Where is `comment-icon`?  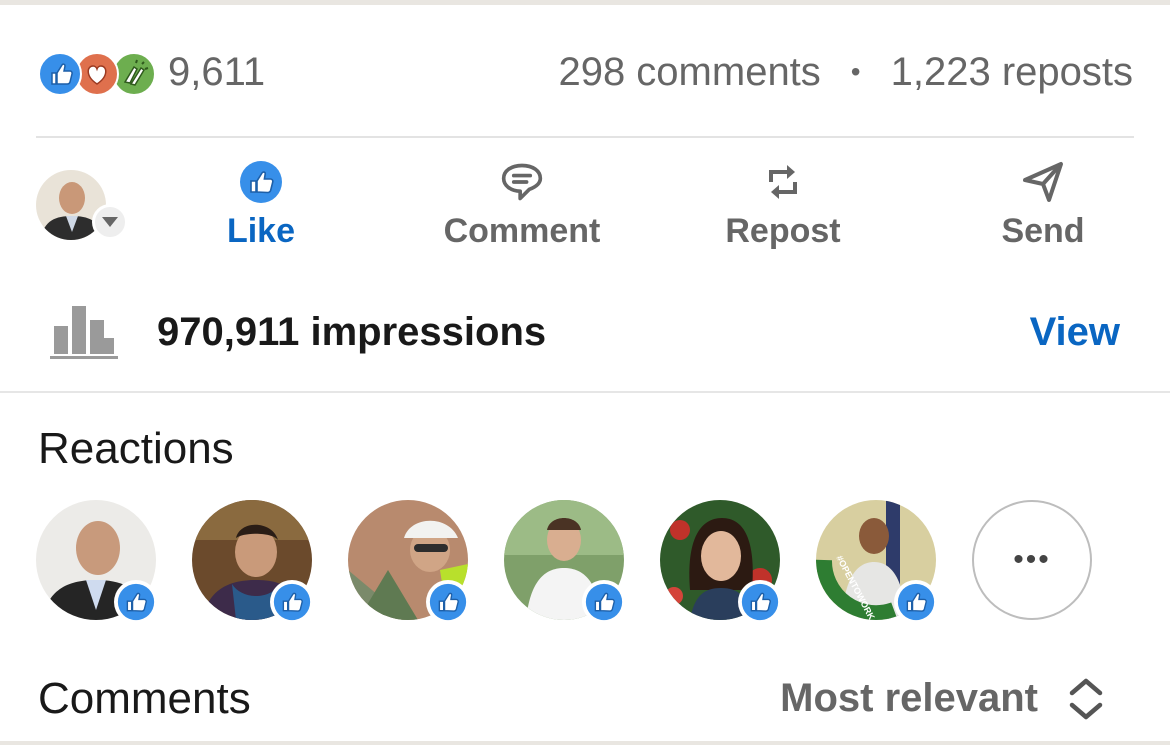 comment-icon is located at coordinates (522, 182).